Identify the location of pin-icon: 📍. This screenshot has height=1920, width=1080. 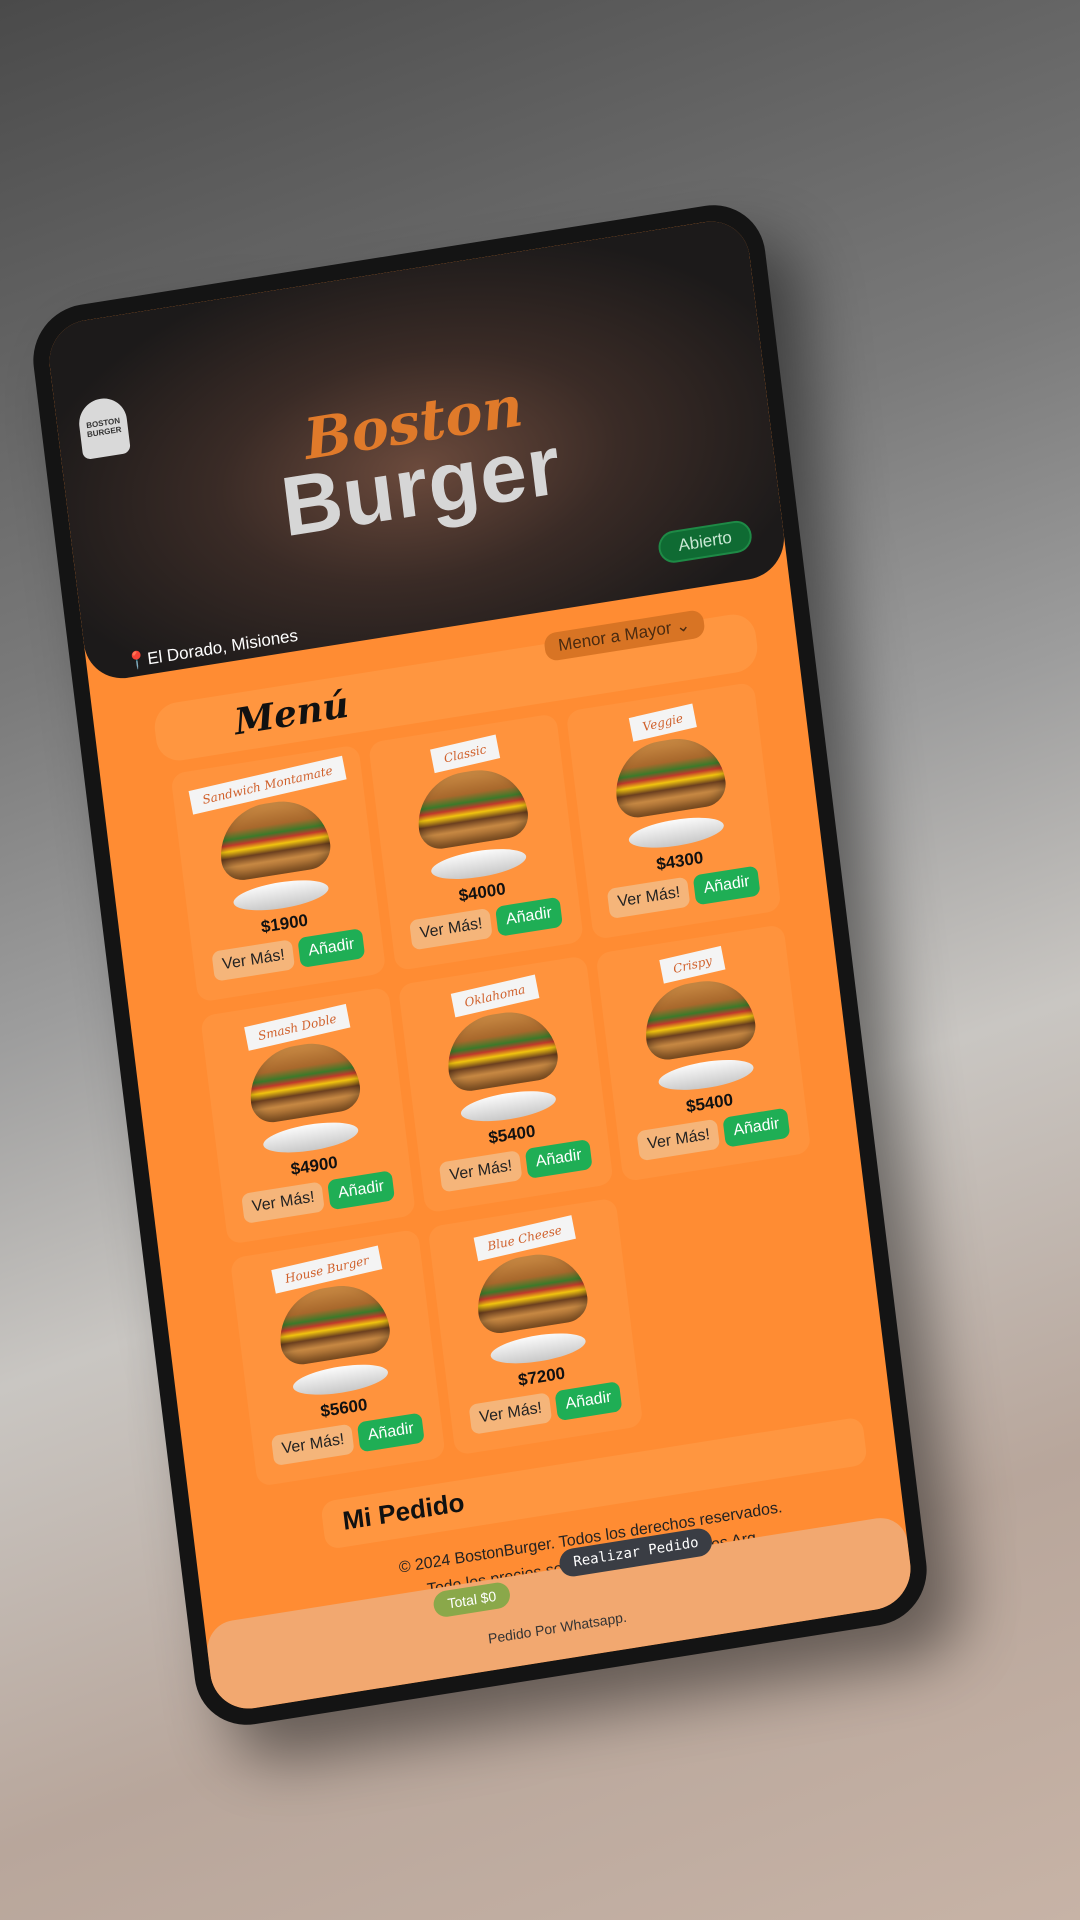
(137, 660).